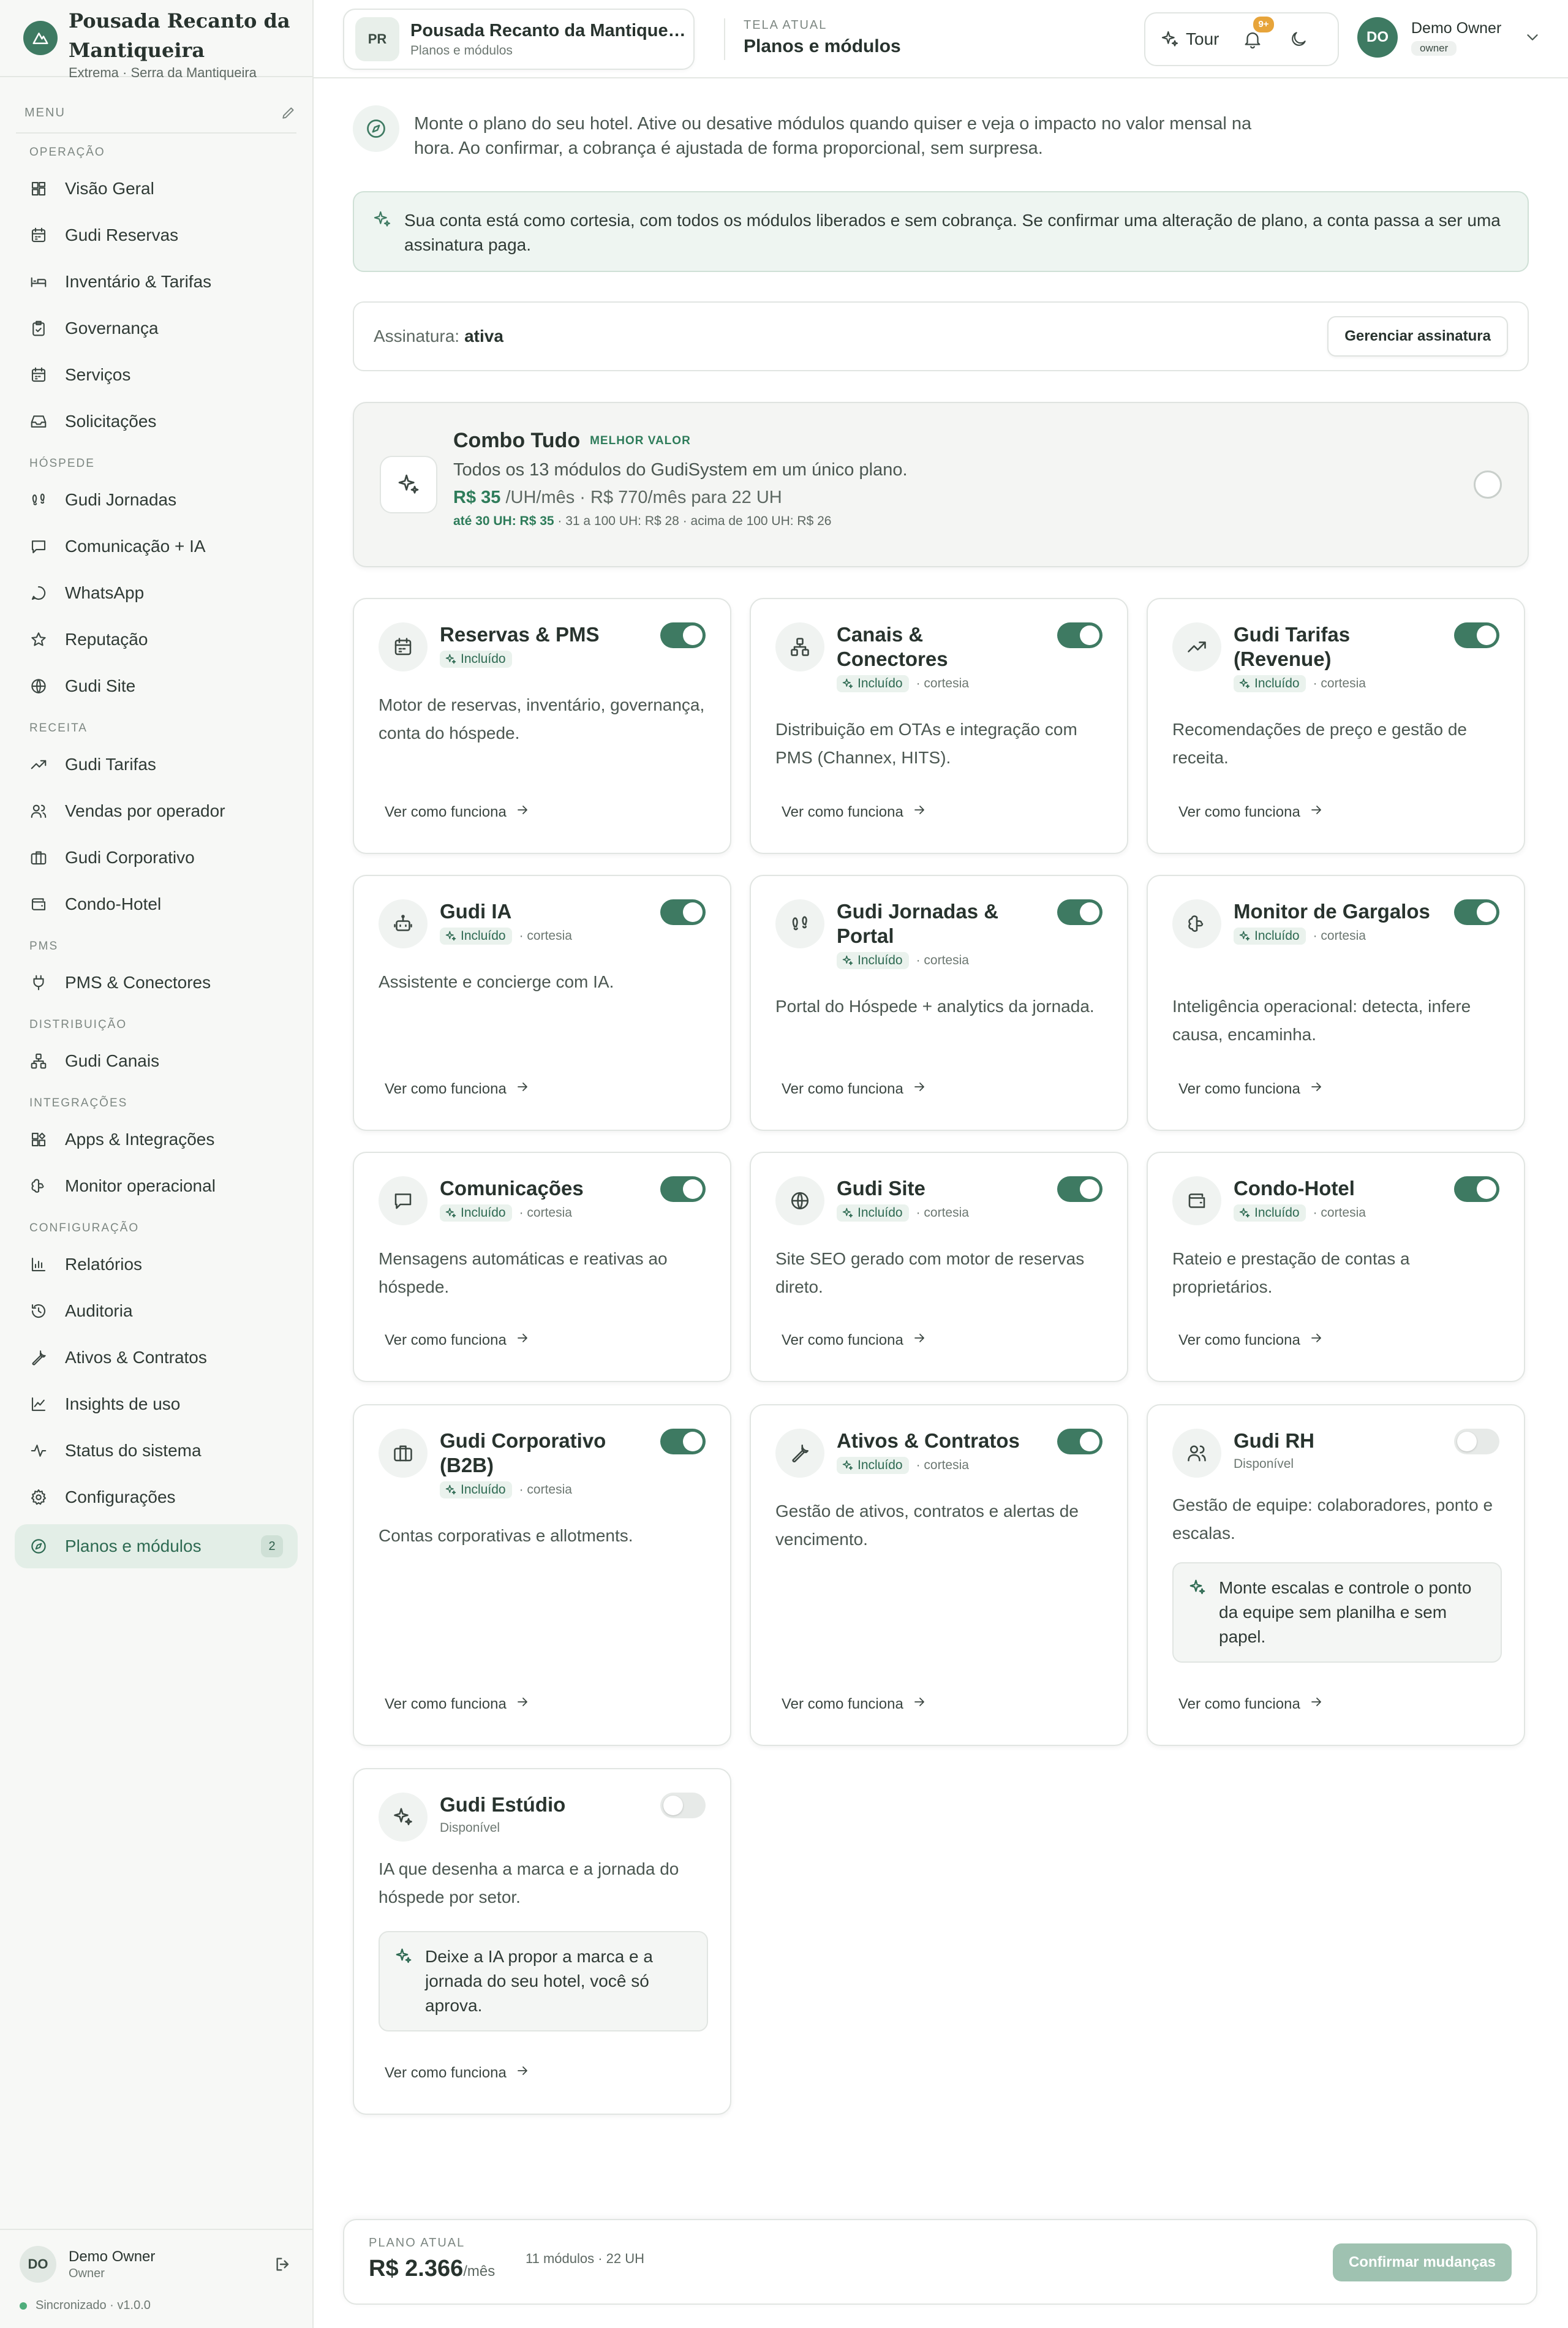  What do you see at coordinates (1189, 39) in the screenshot?
I see `tour-button: Tour` at bounding box center [1189, 39].